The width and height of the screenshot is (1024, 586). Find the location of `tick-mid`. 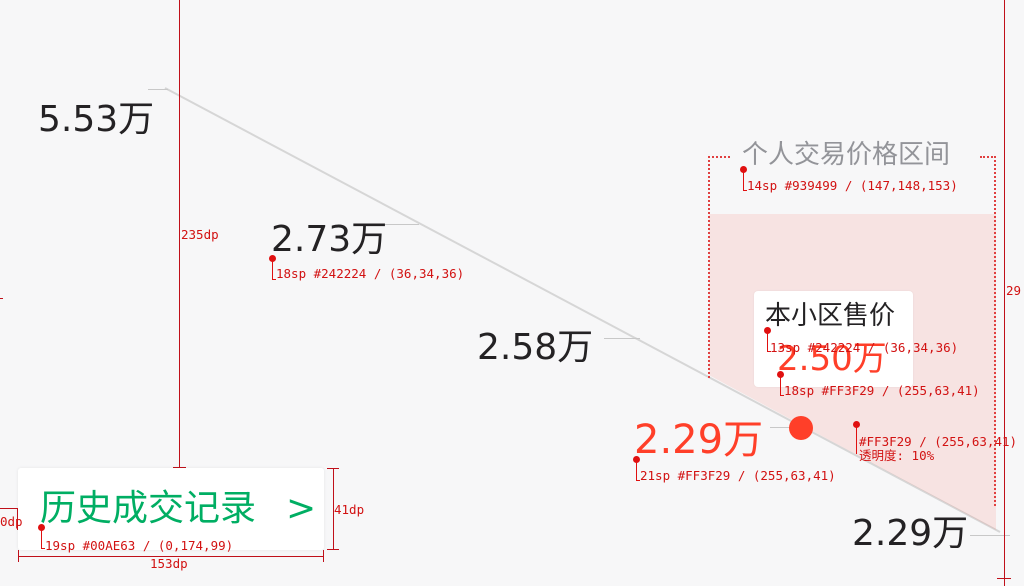

tick-mid is located at coordinates (622, 338).